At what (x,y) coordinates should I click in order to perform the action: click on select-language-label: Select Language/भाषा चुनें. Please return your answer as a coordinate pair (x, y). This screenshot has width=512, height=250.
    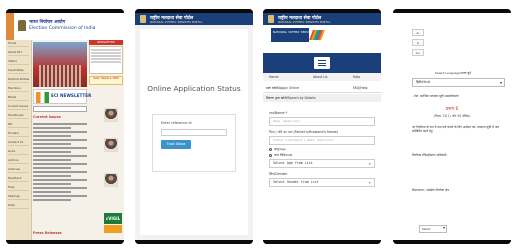
    Looking at the image, I should click on (453, 73).